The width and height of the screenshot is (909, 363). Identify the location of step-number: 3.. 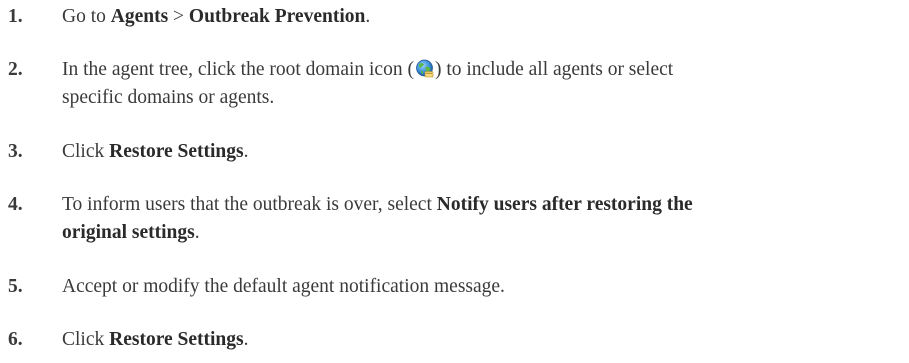
(15, 151).